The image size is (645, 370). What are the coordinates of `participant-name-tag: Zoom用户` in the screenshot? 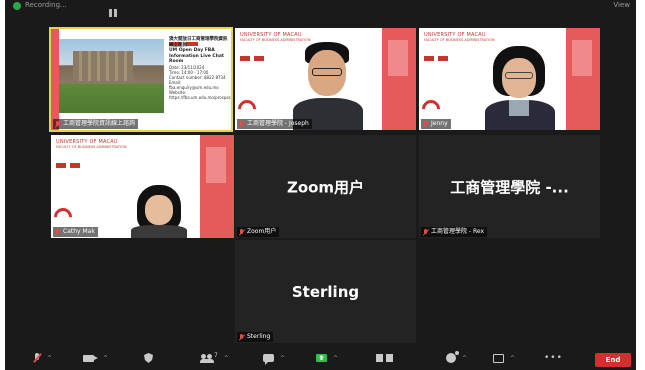 It's located at (258, 232).